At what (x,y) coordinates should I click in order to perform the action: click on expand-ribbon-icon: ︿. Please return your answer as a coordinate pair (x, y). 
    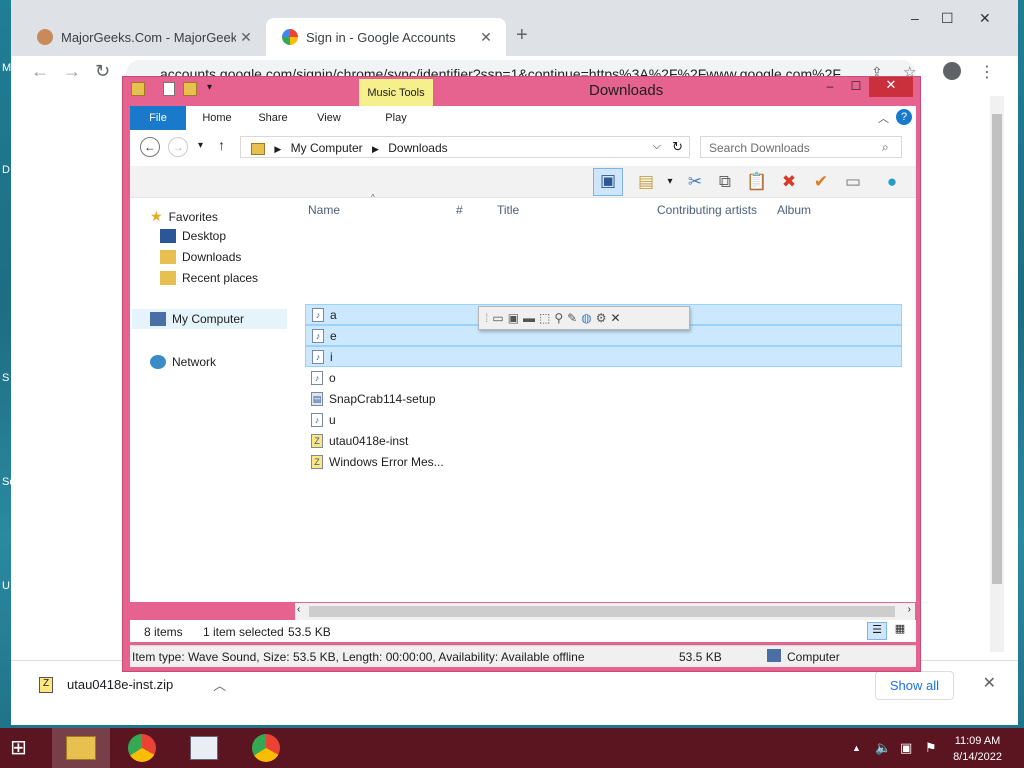
    Looking at the image, I should click on (883, 118).